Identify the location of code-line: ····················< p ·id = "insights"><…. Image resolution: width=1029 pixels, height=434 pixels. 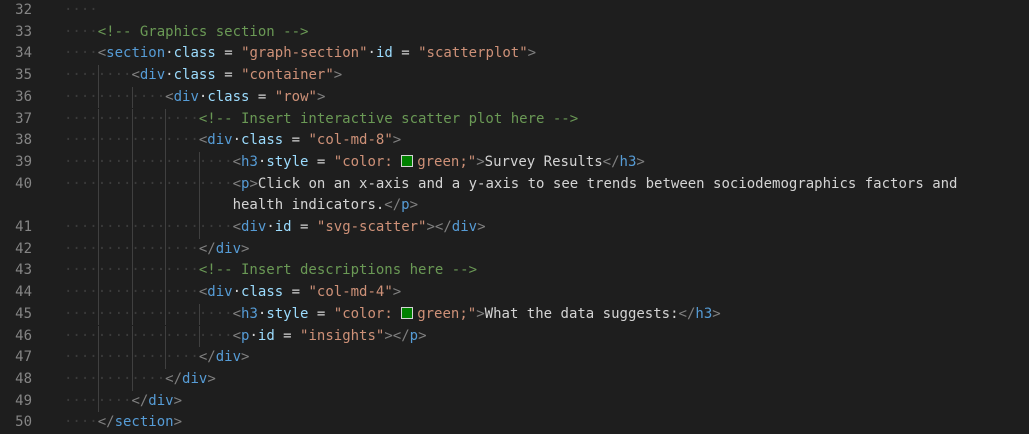
(546, 336).